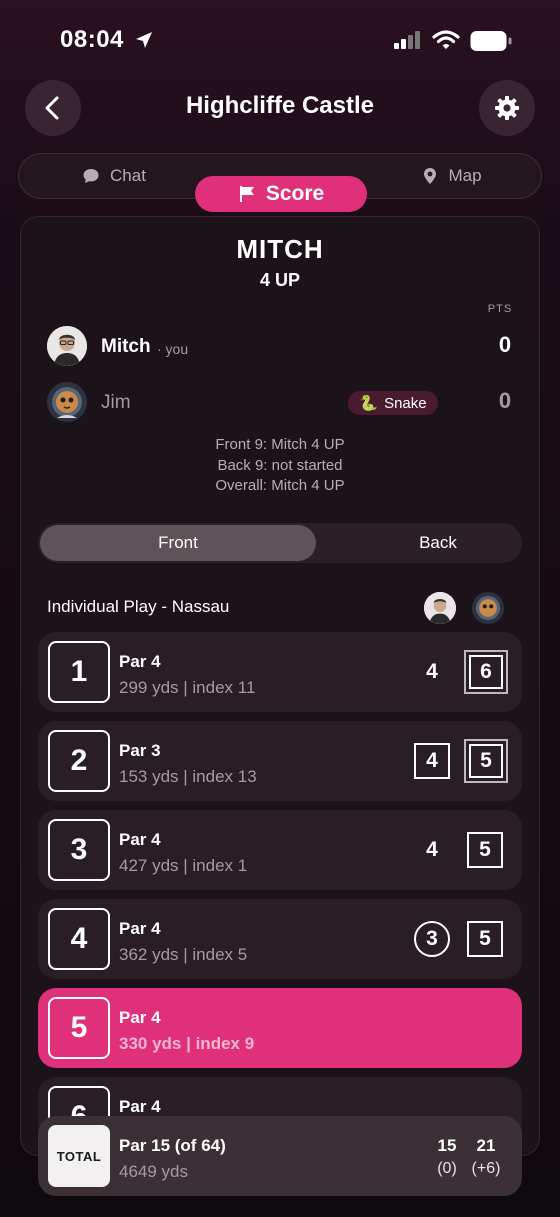  I want to click on gear-icon, so click(507, 108).